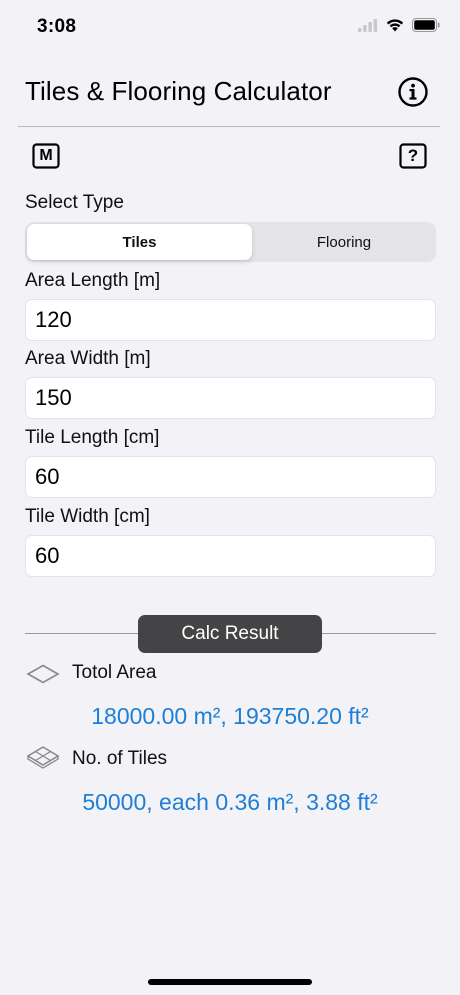 This screenshot has height=995, width=460. I want to click on signal-icon, so click(368, 25).